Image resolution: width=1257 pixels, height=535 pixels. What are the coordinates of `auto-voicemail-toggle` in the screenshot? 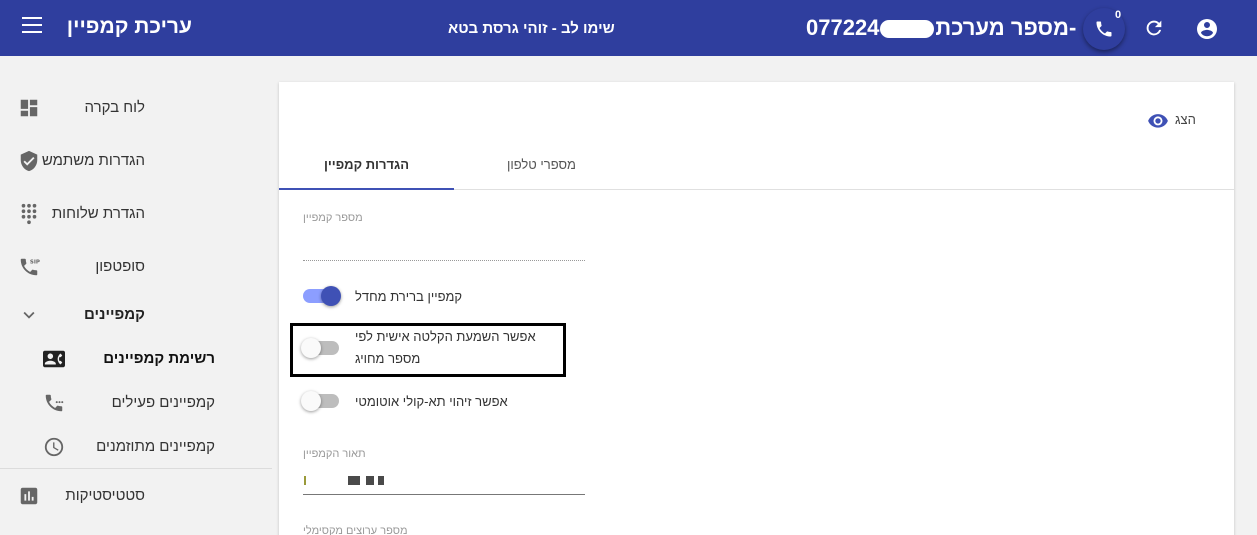 It's located at (320, 401).